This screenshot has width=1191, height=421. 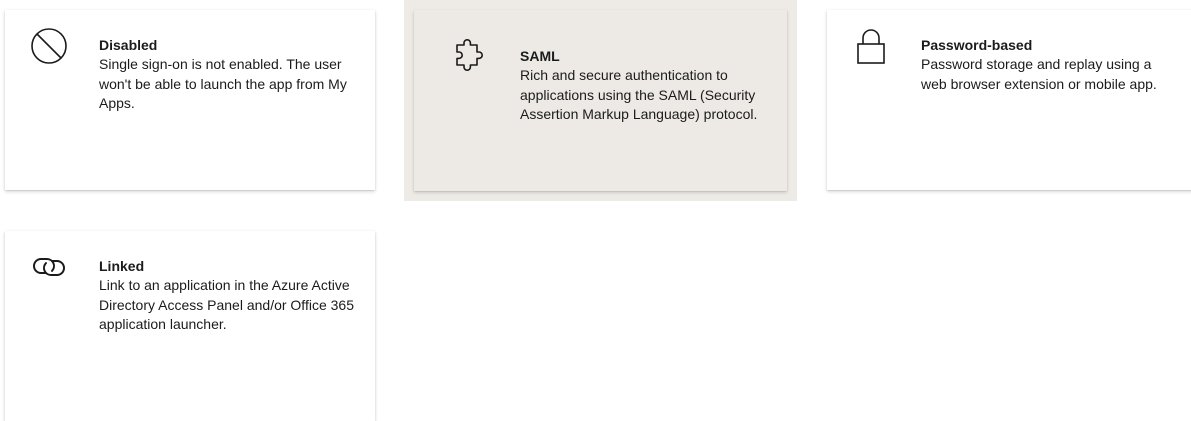 I want to click on option-title: Disabled, so click(x=128, y=45).